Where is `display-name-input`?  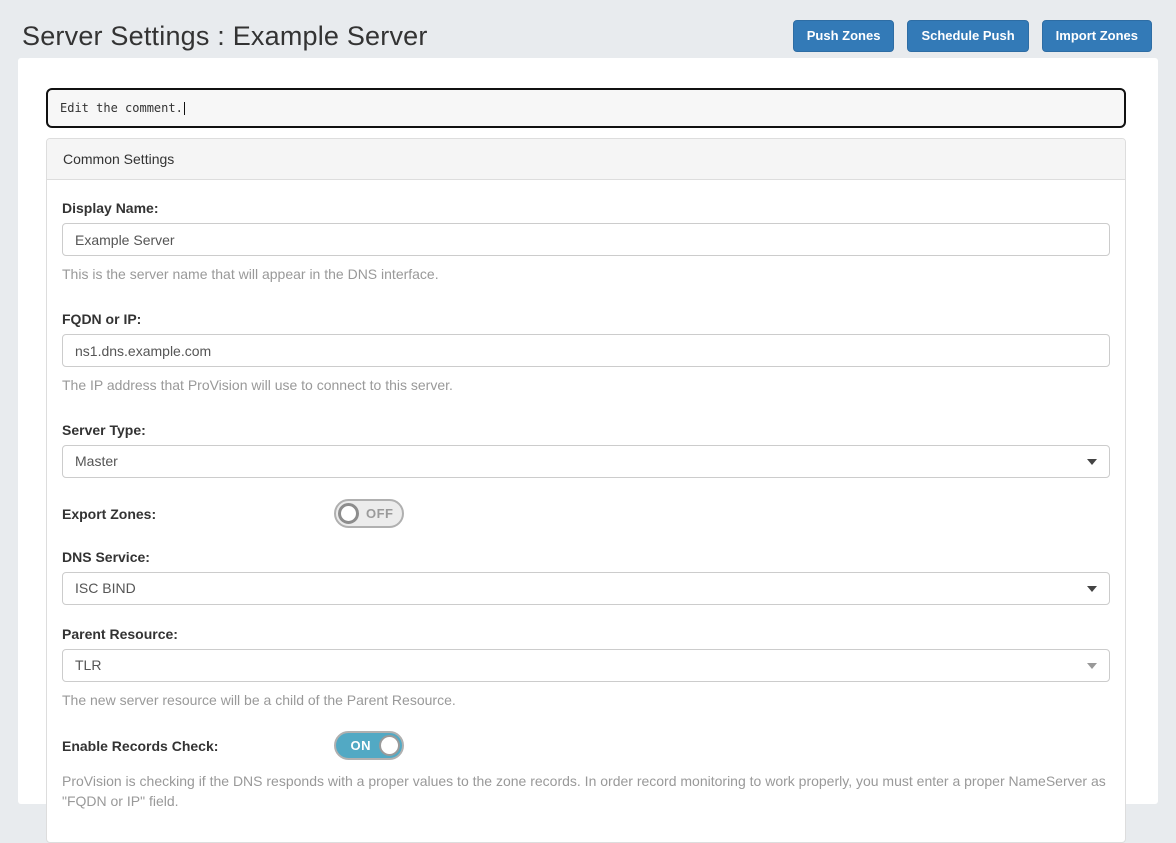
display-name-input is located at coordinates (586, 239).